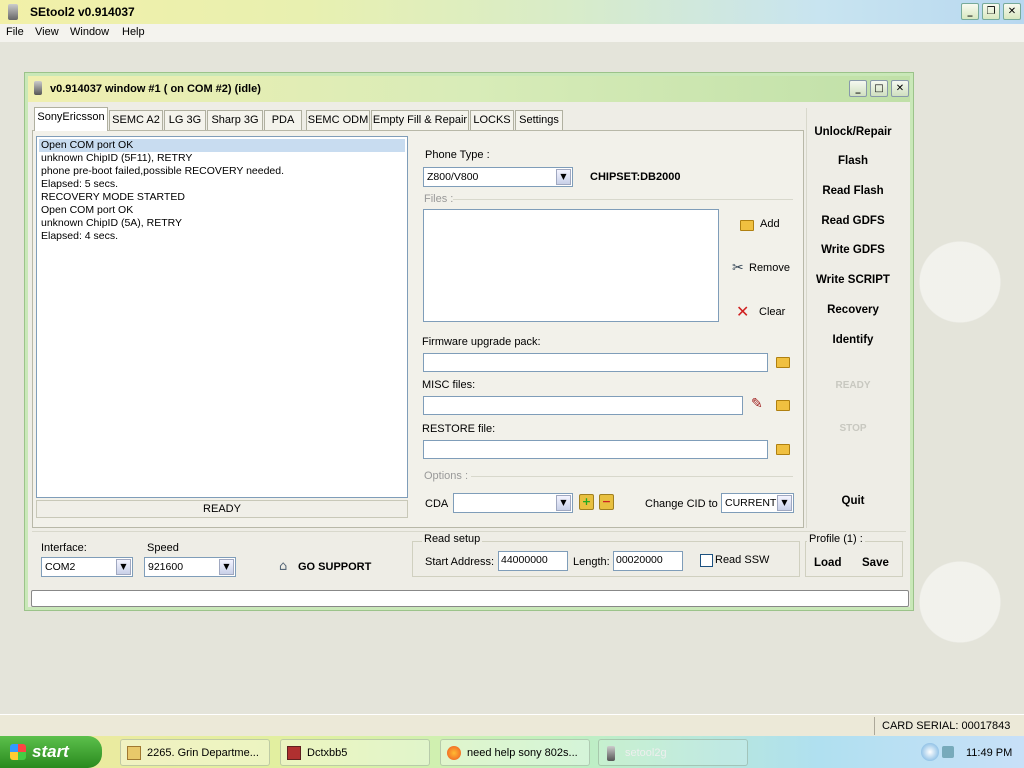  What do you see at coordinates (87, 567) in the screenshot?
I see `interface-select: COM2 ▼` at bounding box center [87, 567].